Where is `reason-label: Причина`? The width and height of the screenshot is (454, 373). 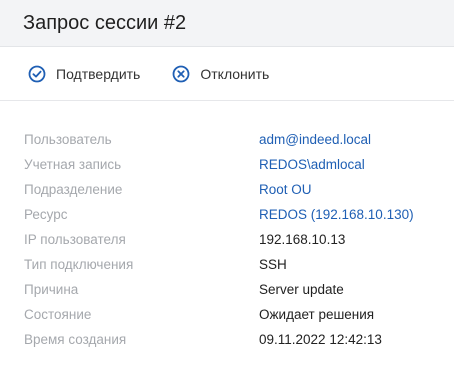 reason-label: Причина is located at coordinates (51, 289).